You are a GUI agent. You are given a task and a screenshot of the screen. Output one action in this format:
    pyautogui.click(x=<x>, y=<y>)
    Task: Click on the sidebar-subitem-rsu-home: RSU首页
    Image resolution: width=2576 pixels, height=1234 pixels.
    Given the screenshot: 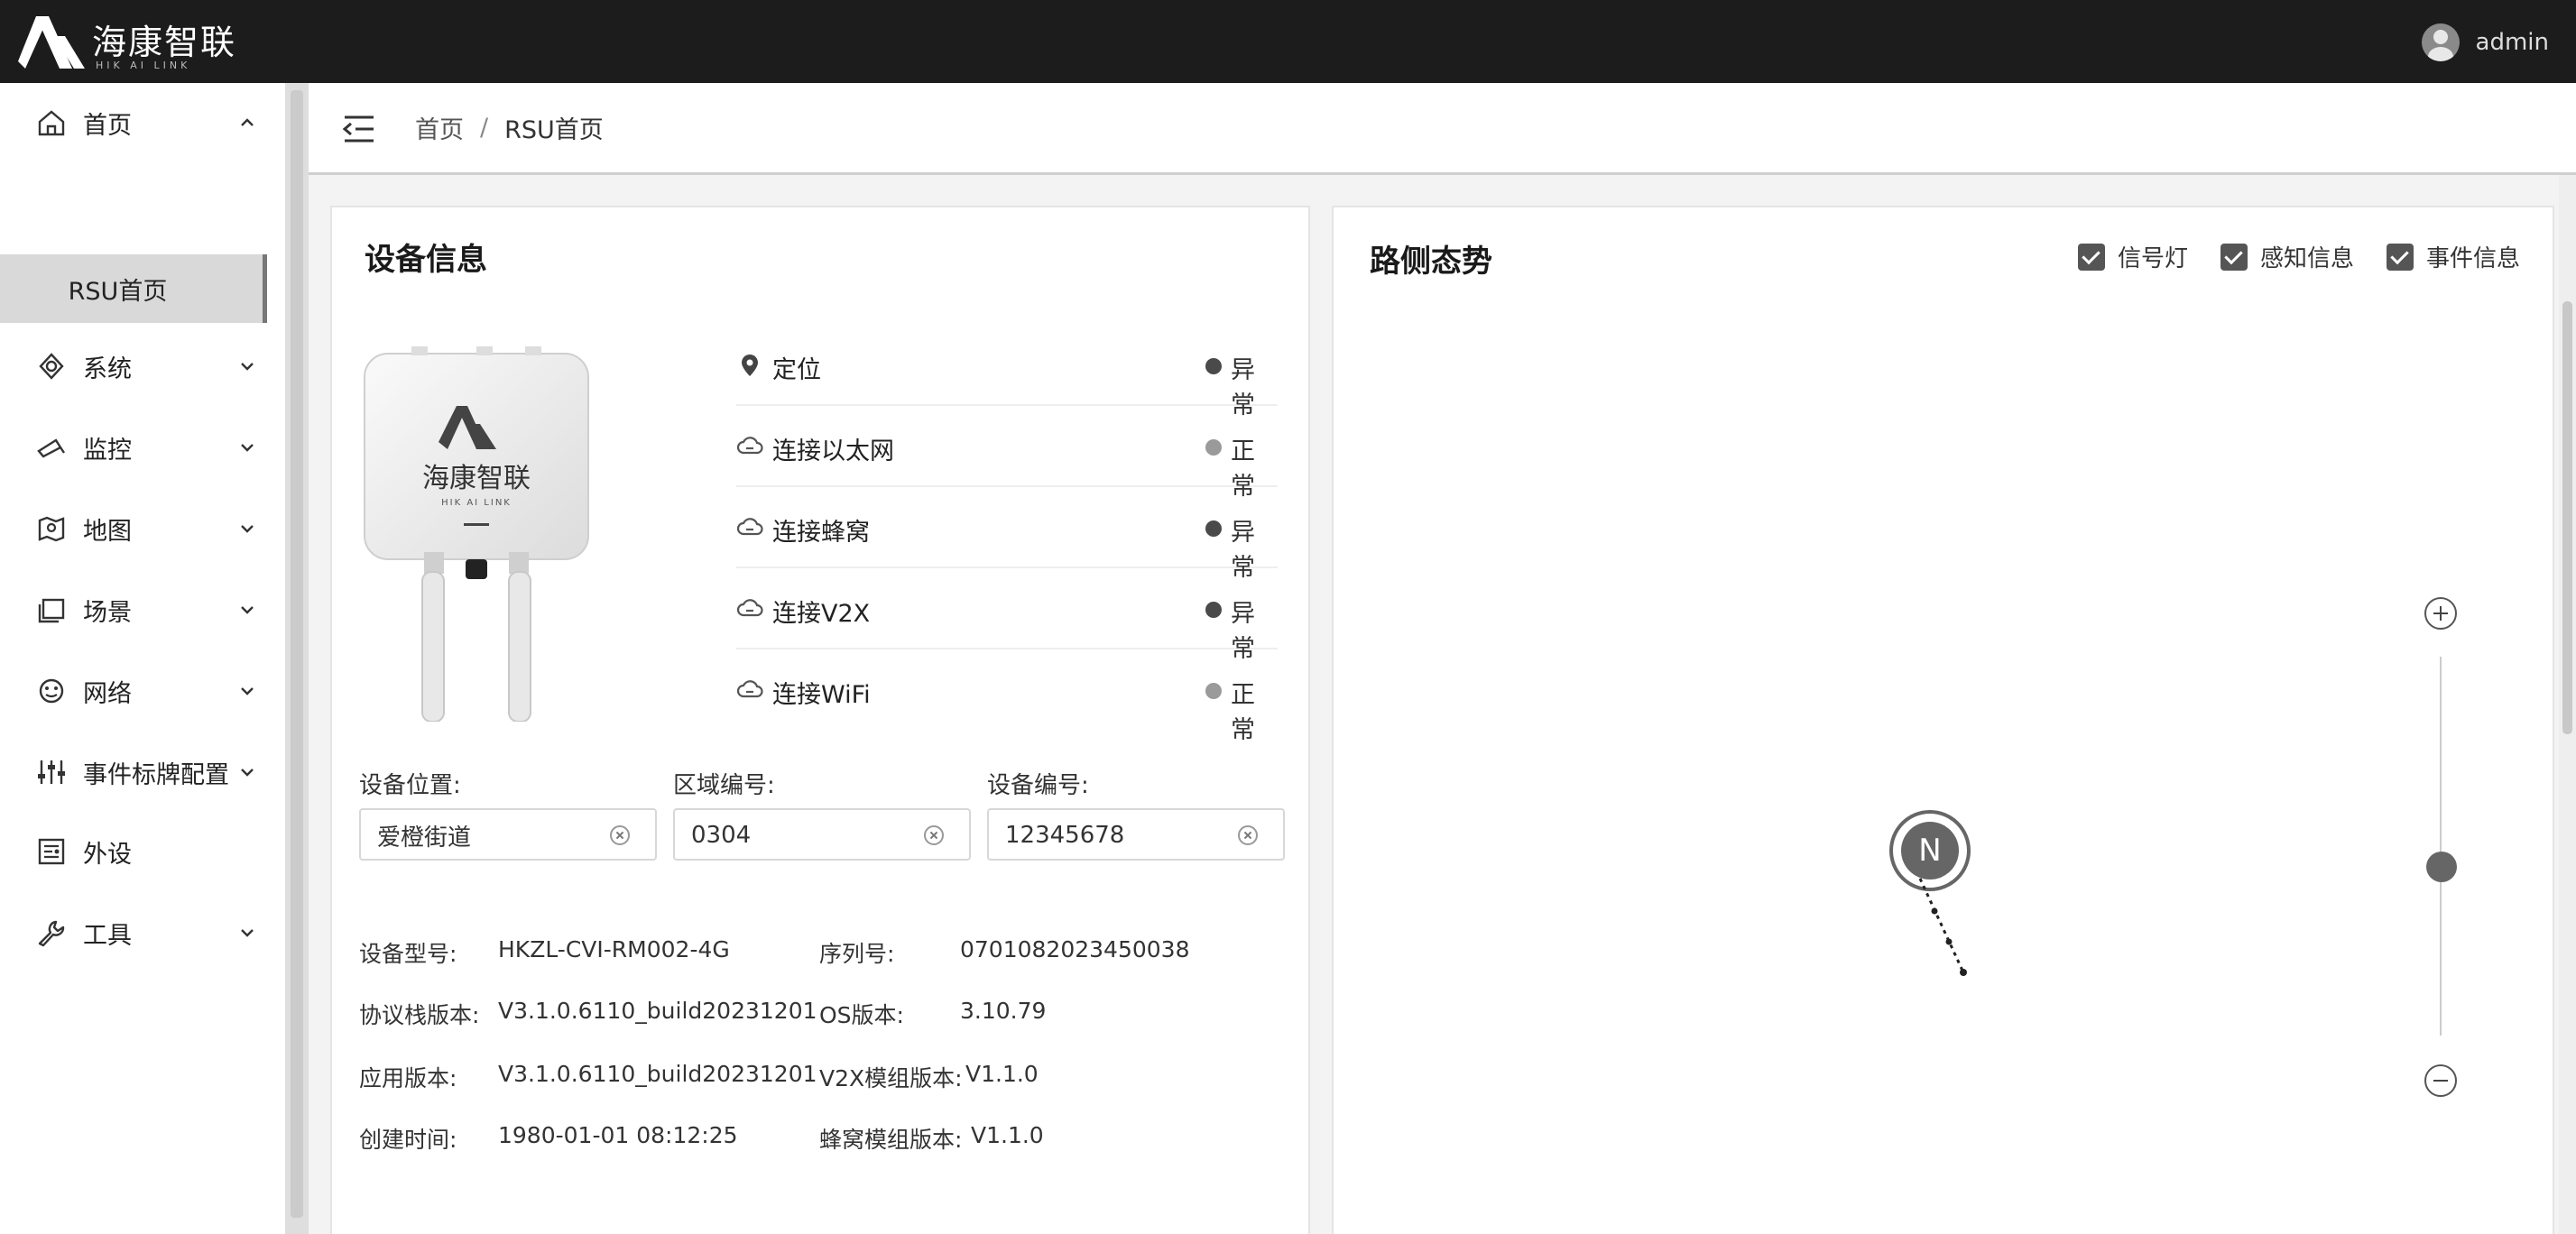 What is the action you would take?
    pyautogui.click(x=133, y=288)
    